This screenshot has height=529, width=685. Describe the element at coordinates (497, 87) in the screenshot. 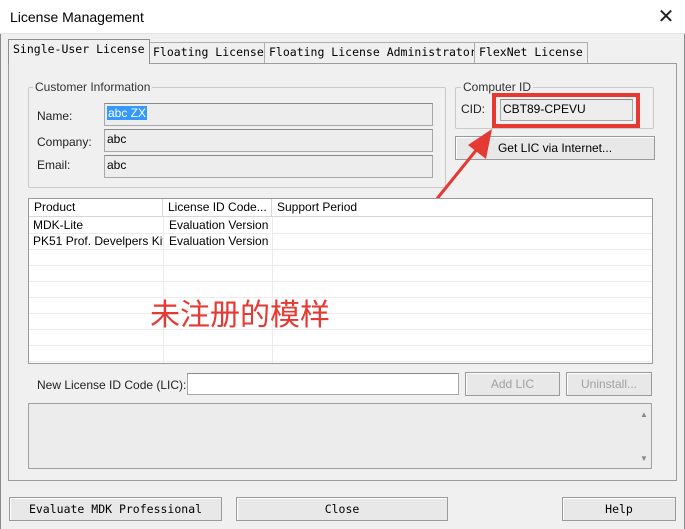

I see `computer-id-legend: Computer ID` at that location.